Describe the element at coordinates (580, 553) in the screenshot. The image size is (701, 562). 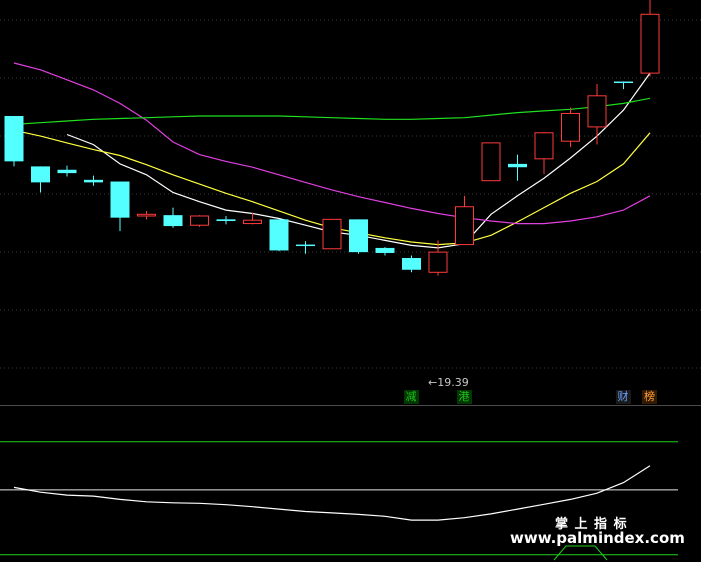
I see `indicator-signal-bump` at that location.